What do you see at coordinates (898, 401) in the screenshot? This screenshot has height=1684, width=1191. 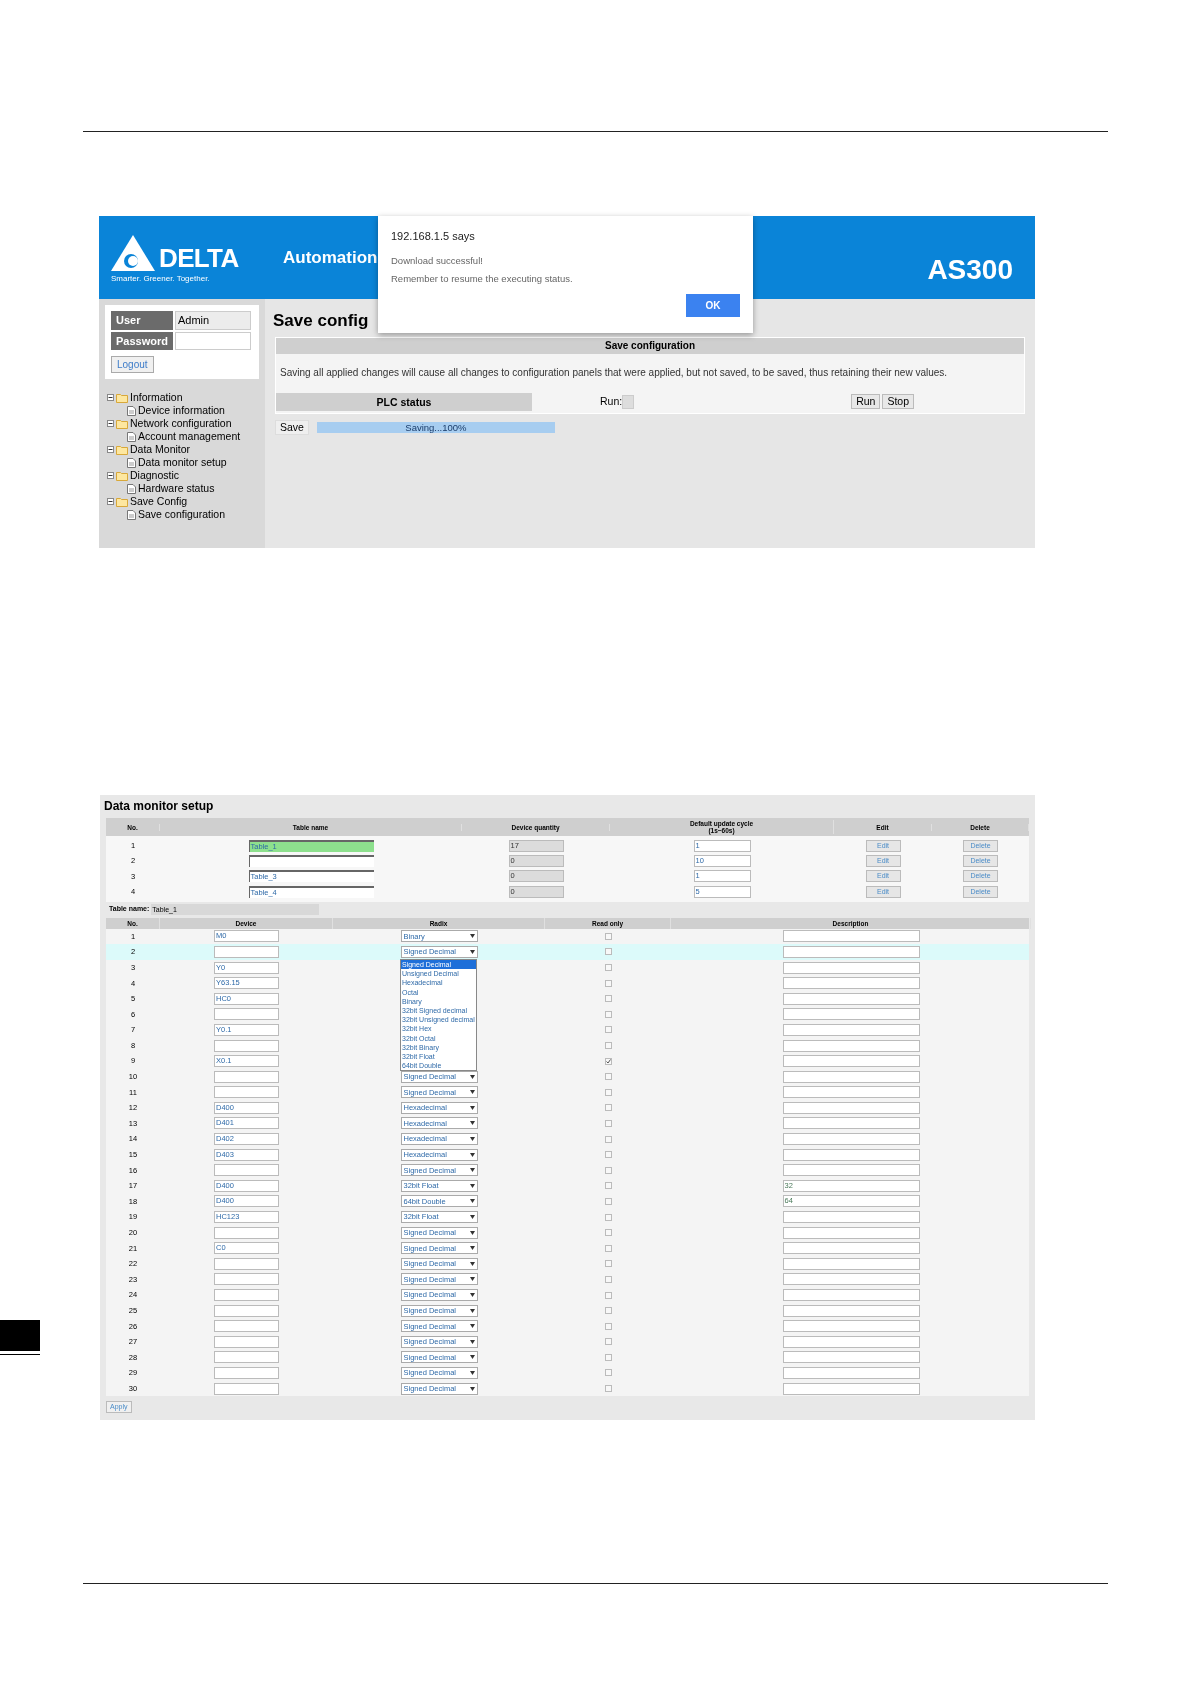 I see `plc-control-button: Stop` at bounding box center [898, 401].